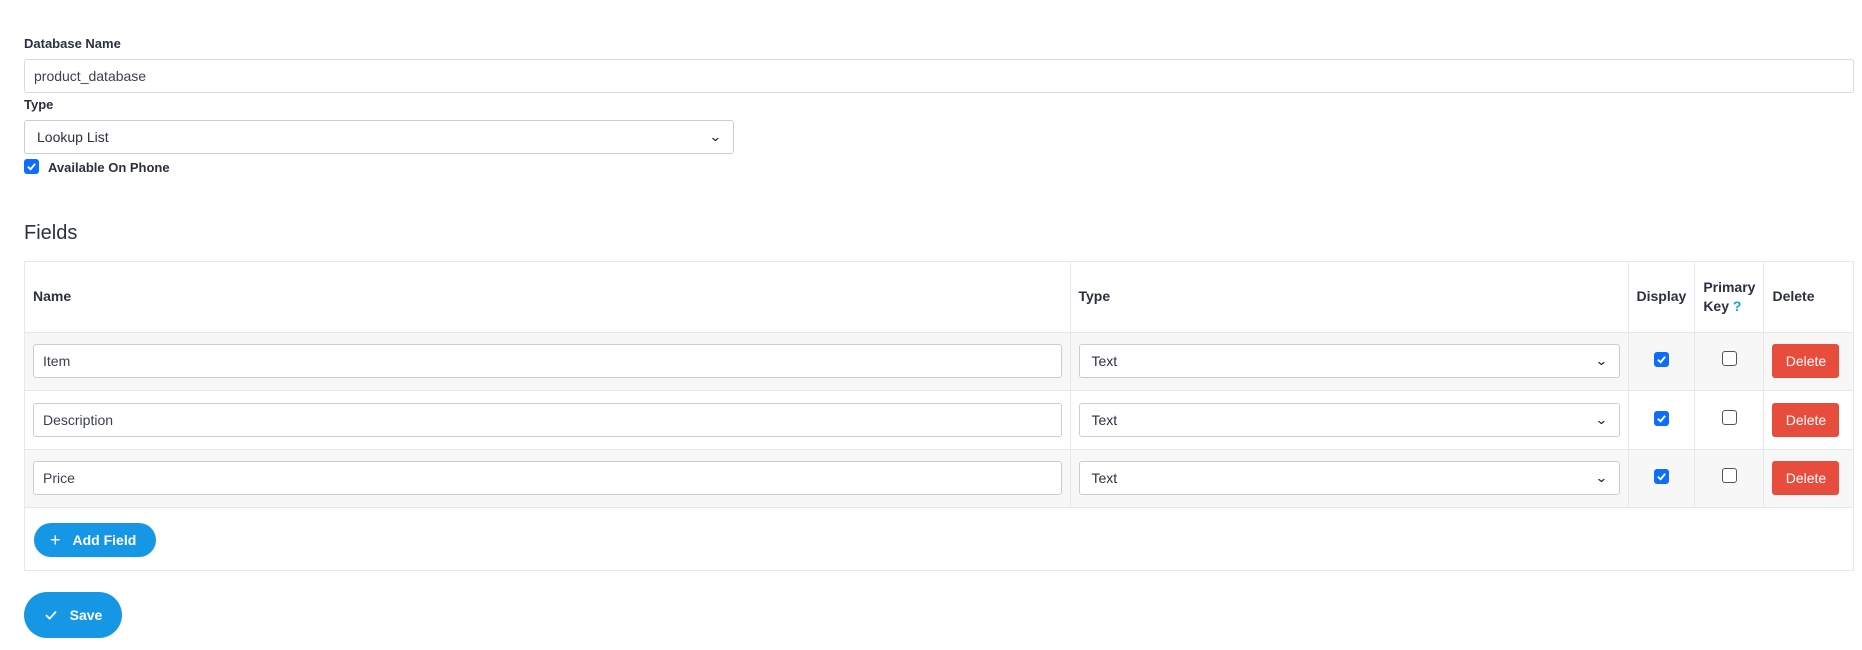 This screenshot has width=1862, height=650. Describe the element at coordinates (72, 43) in the screenshot. I see `database-name-label: Database Name` at that location.